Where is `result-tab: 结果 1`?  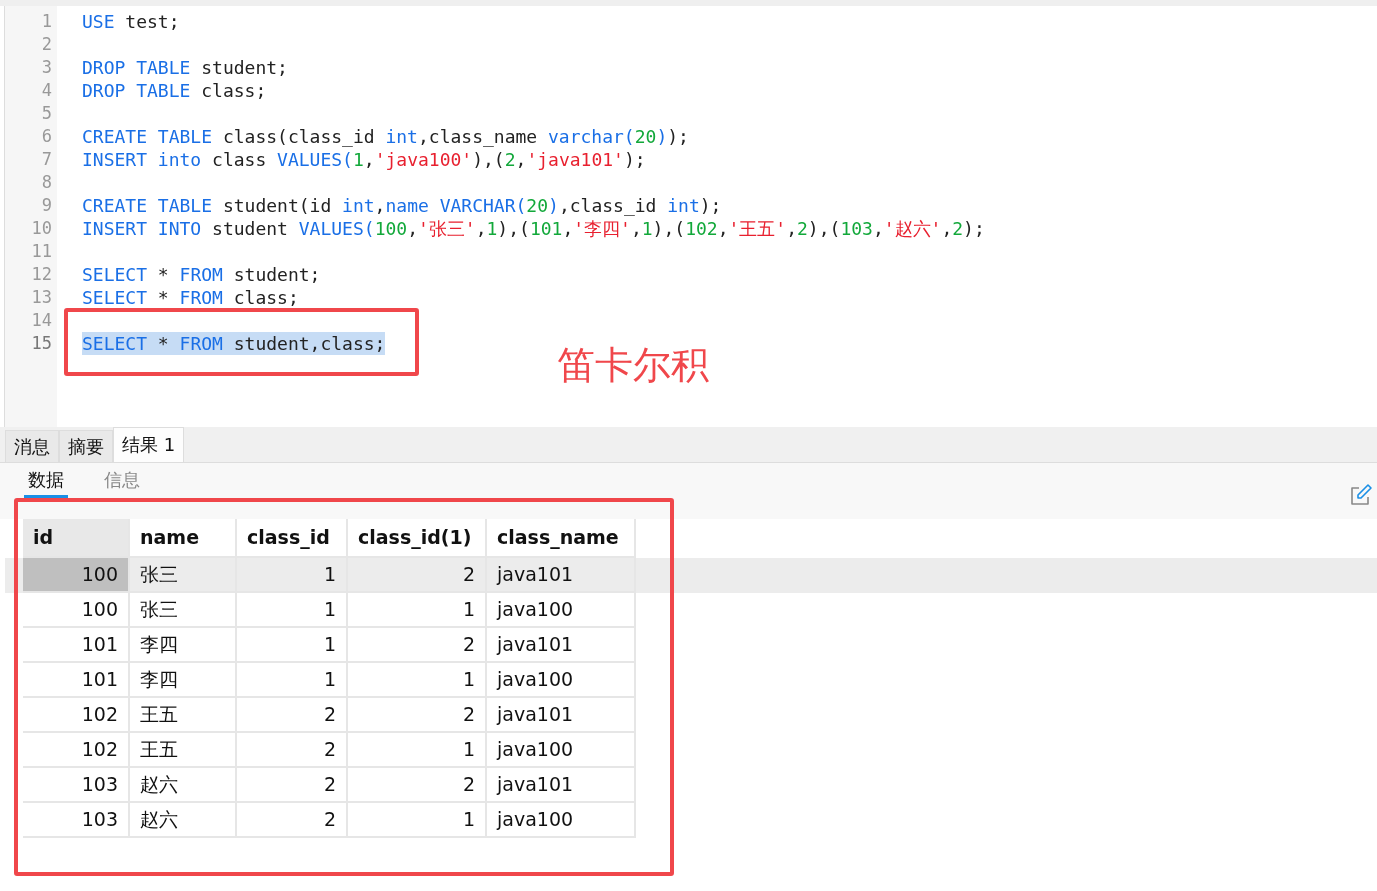
result-tab: 结果 1 is located at coordinates (149, 444).